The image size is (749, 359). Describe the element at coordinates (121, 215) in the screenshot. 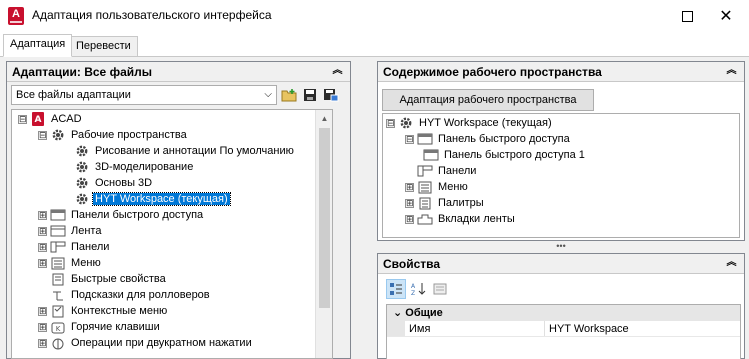

I see `tree-node: ⊞ Панели быстрого доступа` at that location.